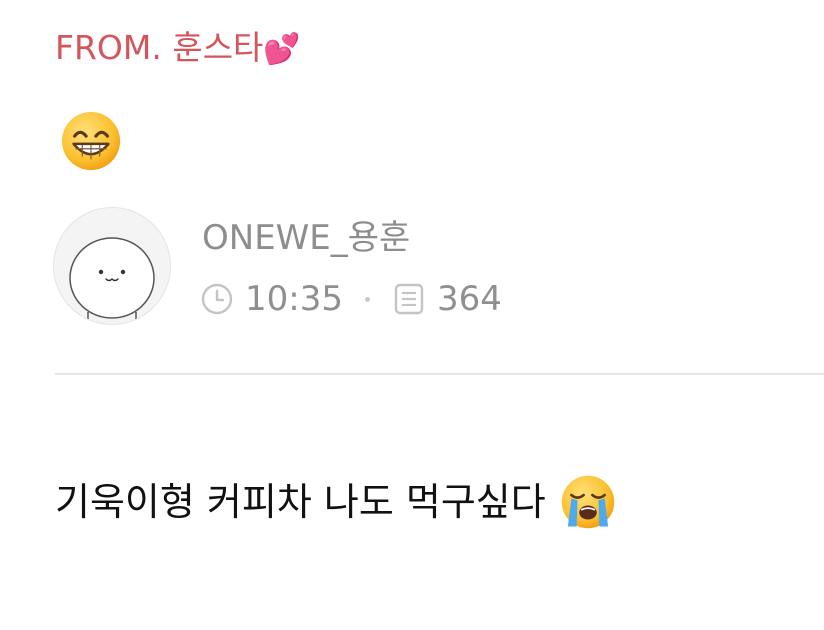 The width and height of the screenshot is (824, 630). Describe the element at coordinates (91, 141) in the screenshot. I see `grinning-face-emoji` at that location.